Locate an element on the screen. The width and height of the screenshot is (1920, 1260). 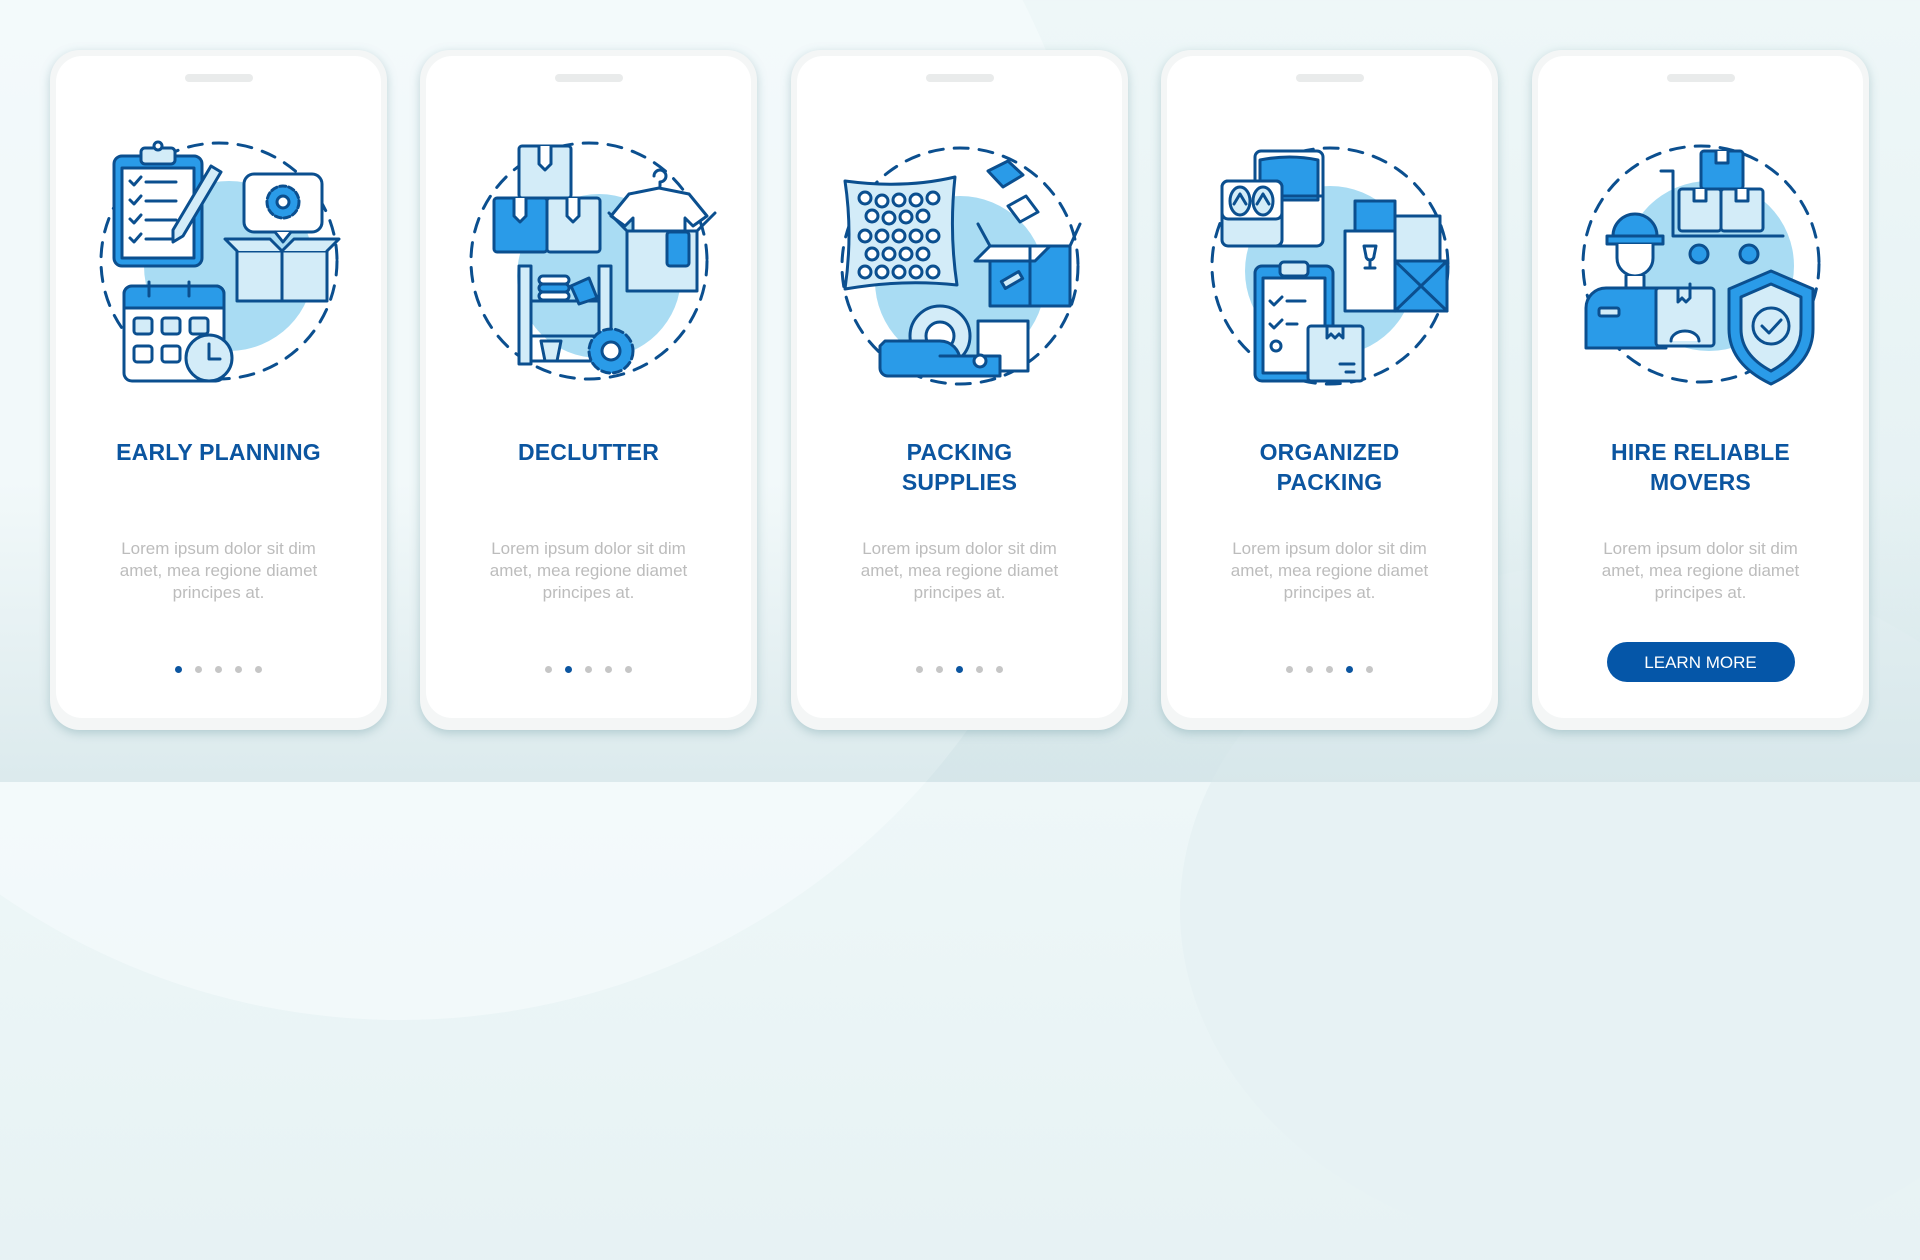
hire-reliable-movers-illustration is located at coordinates (1700, 265).